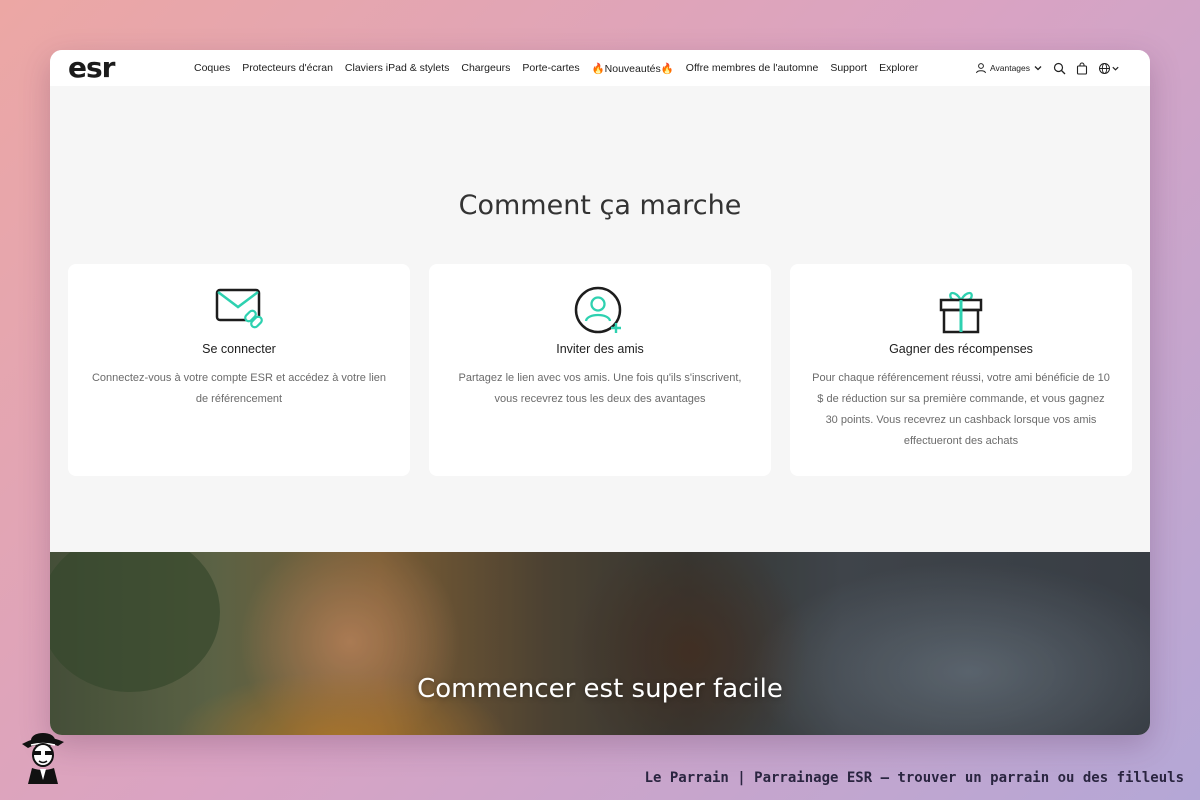 This screenshot has height=800, width=1200. What do you see at coordinates (91, 68) in the screenshot?
I see `esr-logo: esr` at bounding box center [91, 68].